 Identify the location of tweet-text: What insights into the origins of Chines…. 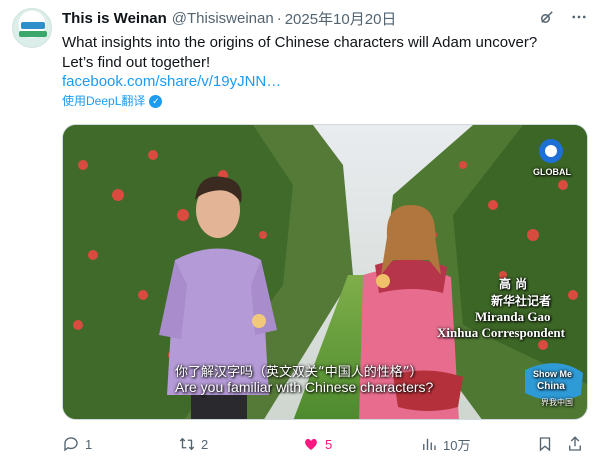
(322, 53).